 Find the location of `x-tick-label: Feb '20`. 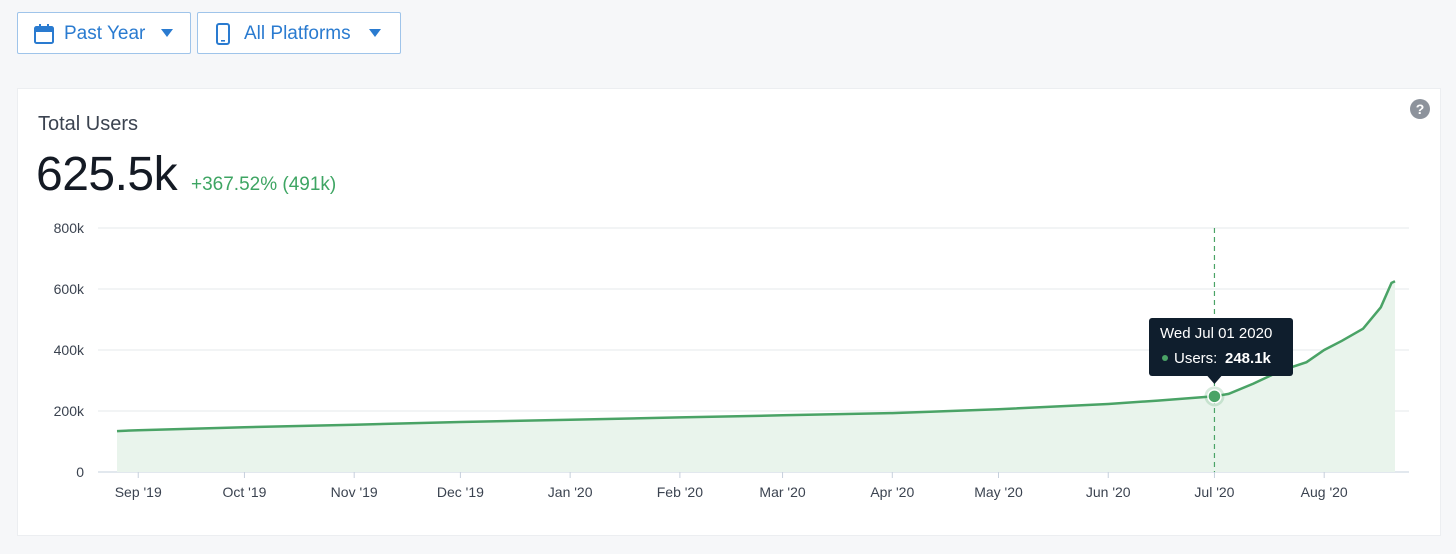

x-tick-label: Feb '20 is located at coordinates (680, 492).